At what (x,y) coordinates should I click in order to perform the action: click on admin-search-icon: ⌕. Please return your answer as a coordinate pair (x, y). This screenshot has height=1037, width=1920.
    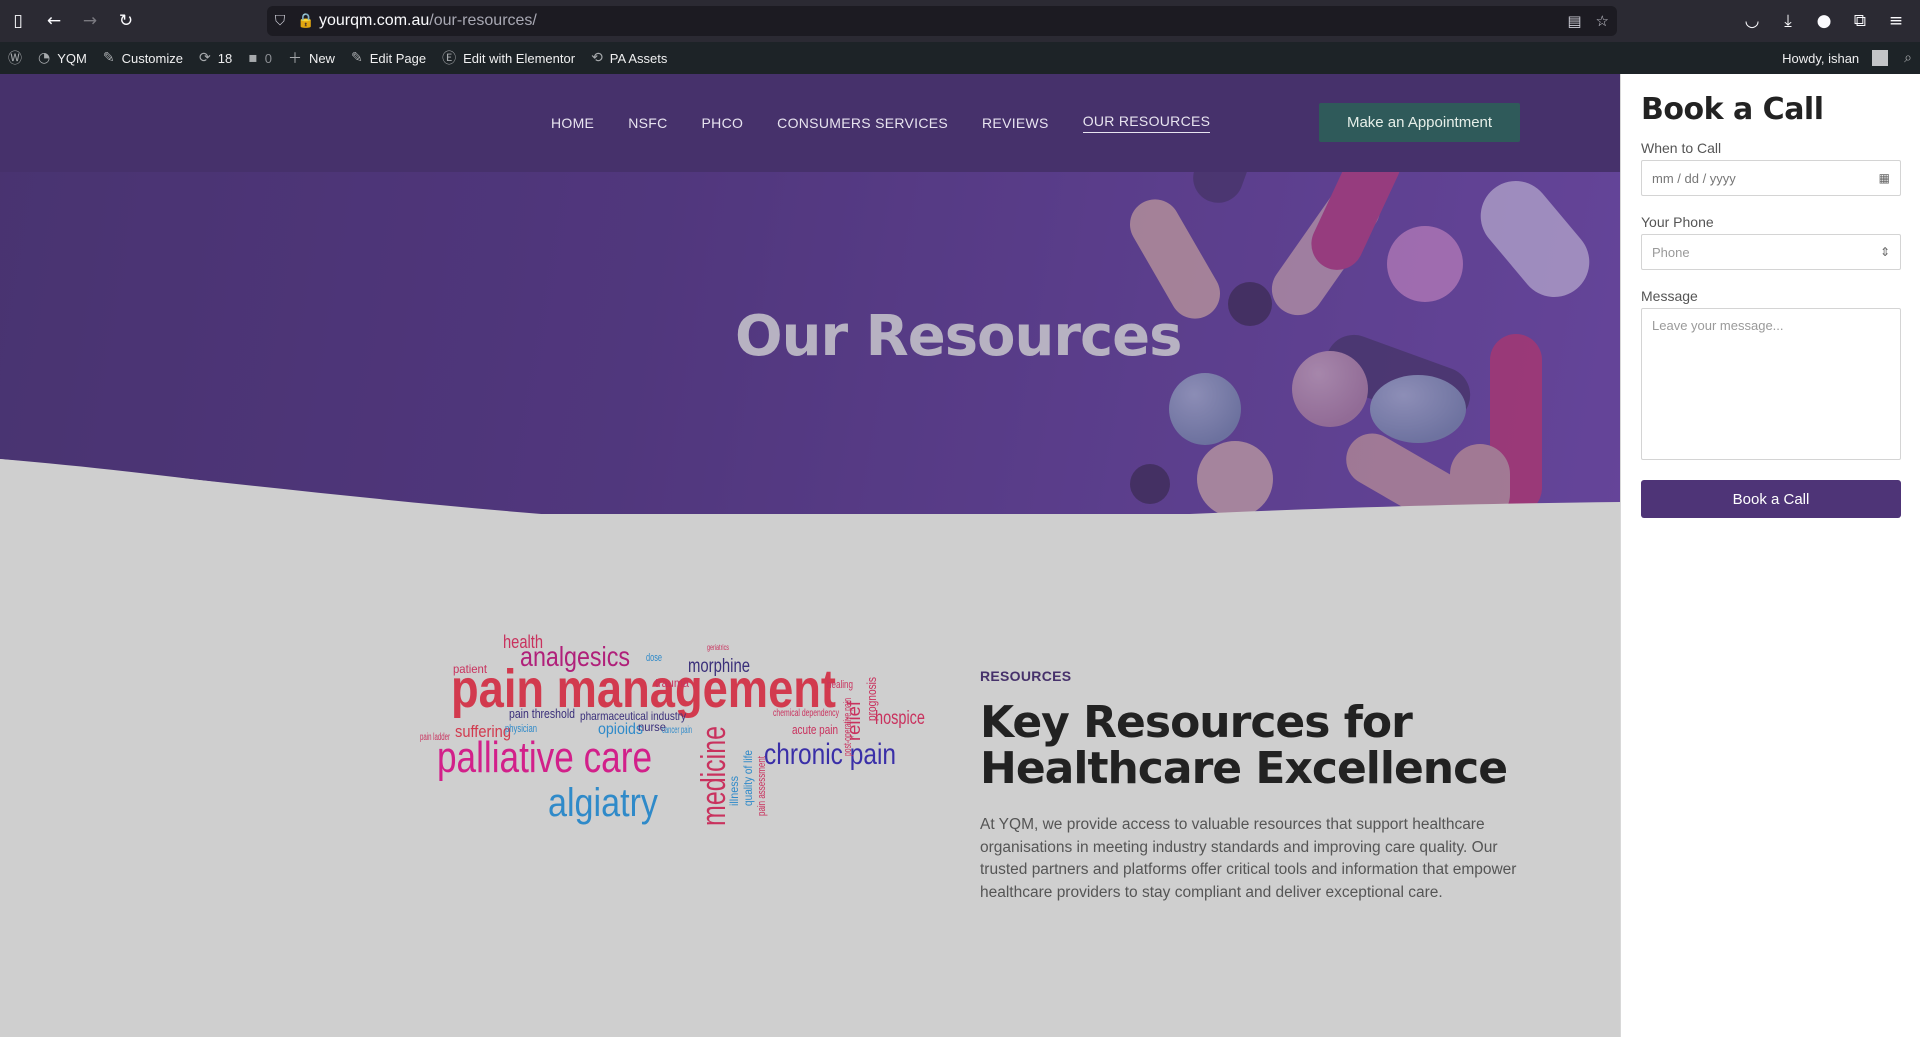
    Looking at the image, I should click on (1908, 58).